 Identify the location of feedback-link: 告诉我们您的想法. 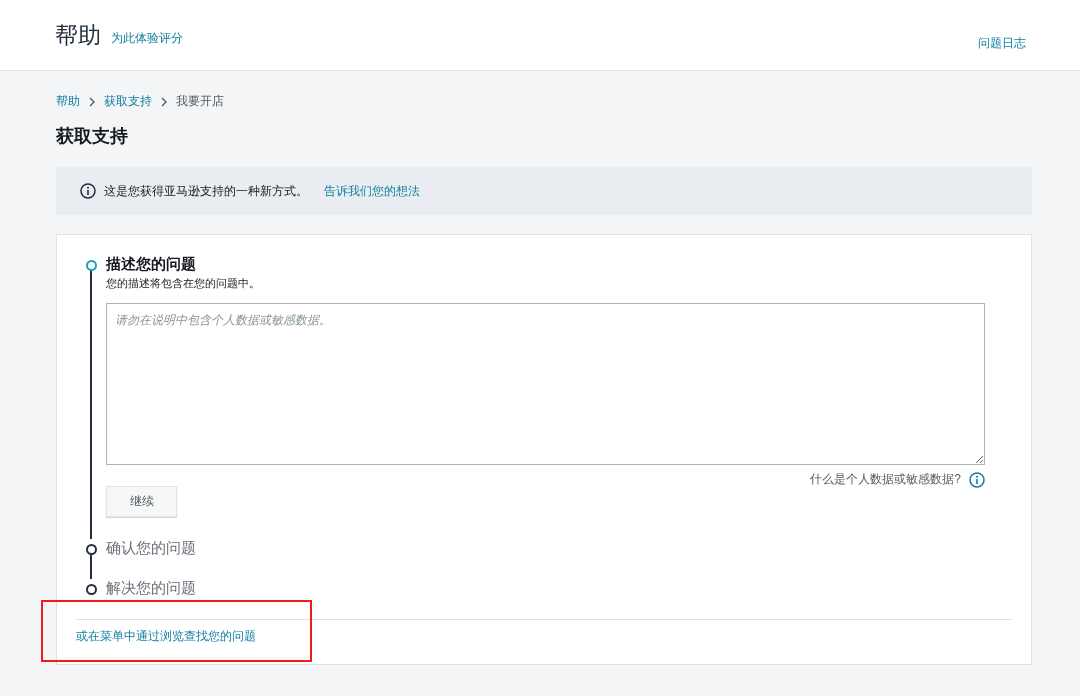
(372, 191).